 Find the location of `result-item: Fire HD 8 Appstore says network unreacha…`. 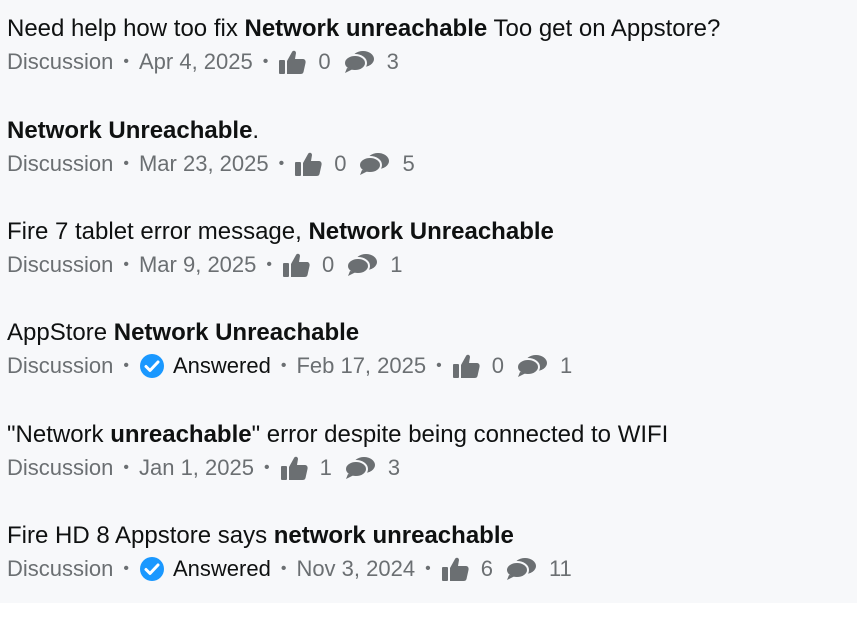

result-item: Fire HD 8 Appstore says network unreacha… is located at coordinates (295, 552).